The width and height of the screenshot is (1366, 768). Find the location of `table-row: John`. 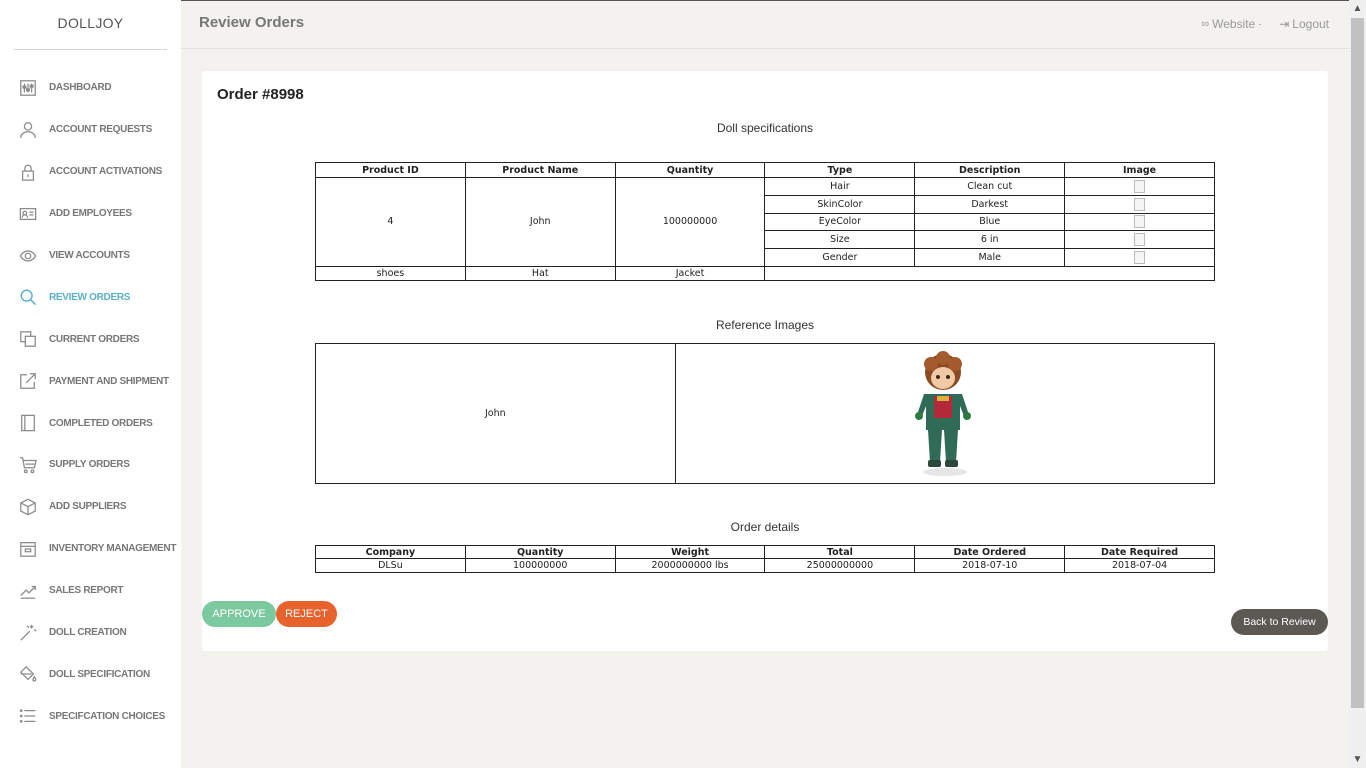

table-row: John is located at coordinates (765, 413).